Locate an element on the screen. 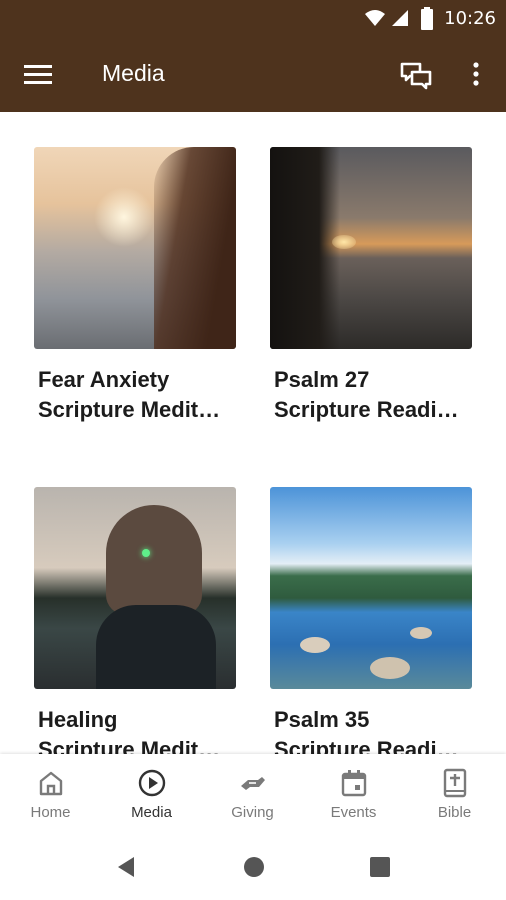 Image resolution: width=506 pixels, height=900 pixels. calendar-icon is located at coordinates (354, 783).